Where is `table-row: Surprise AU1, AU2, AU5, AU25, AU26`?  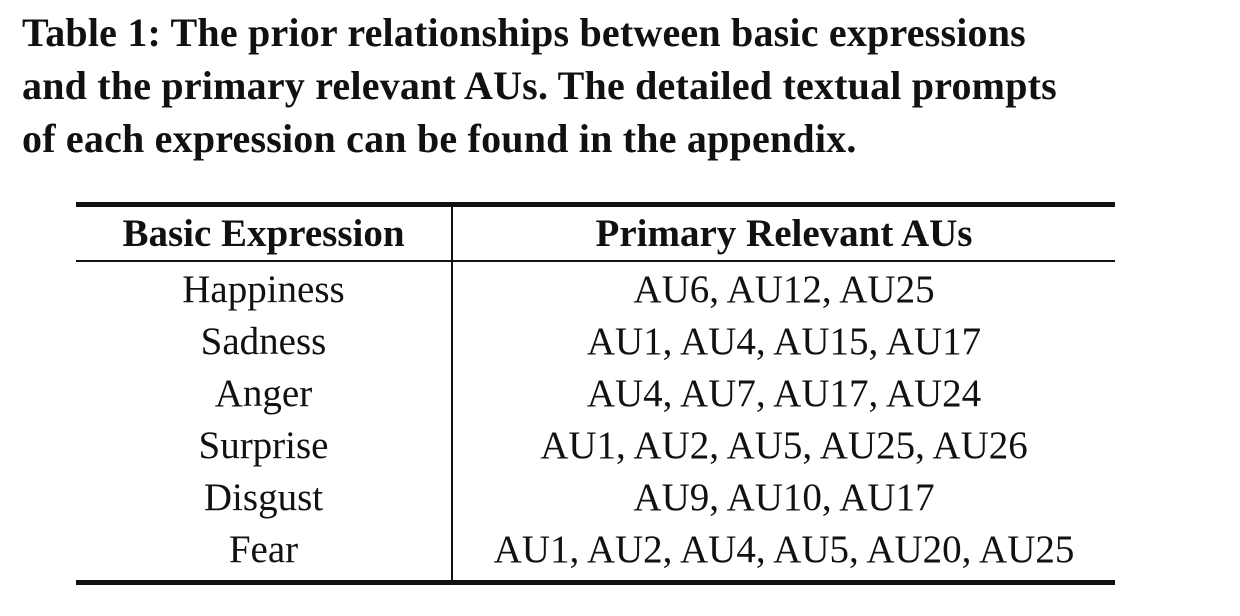
table-row: Surprise AU1, AU2, AU5, AU25, AU26 is located at coordinates (595, 446).